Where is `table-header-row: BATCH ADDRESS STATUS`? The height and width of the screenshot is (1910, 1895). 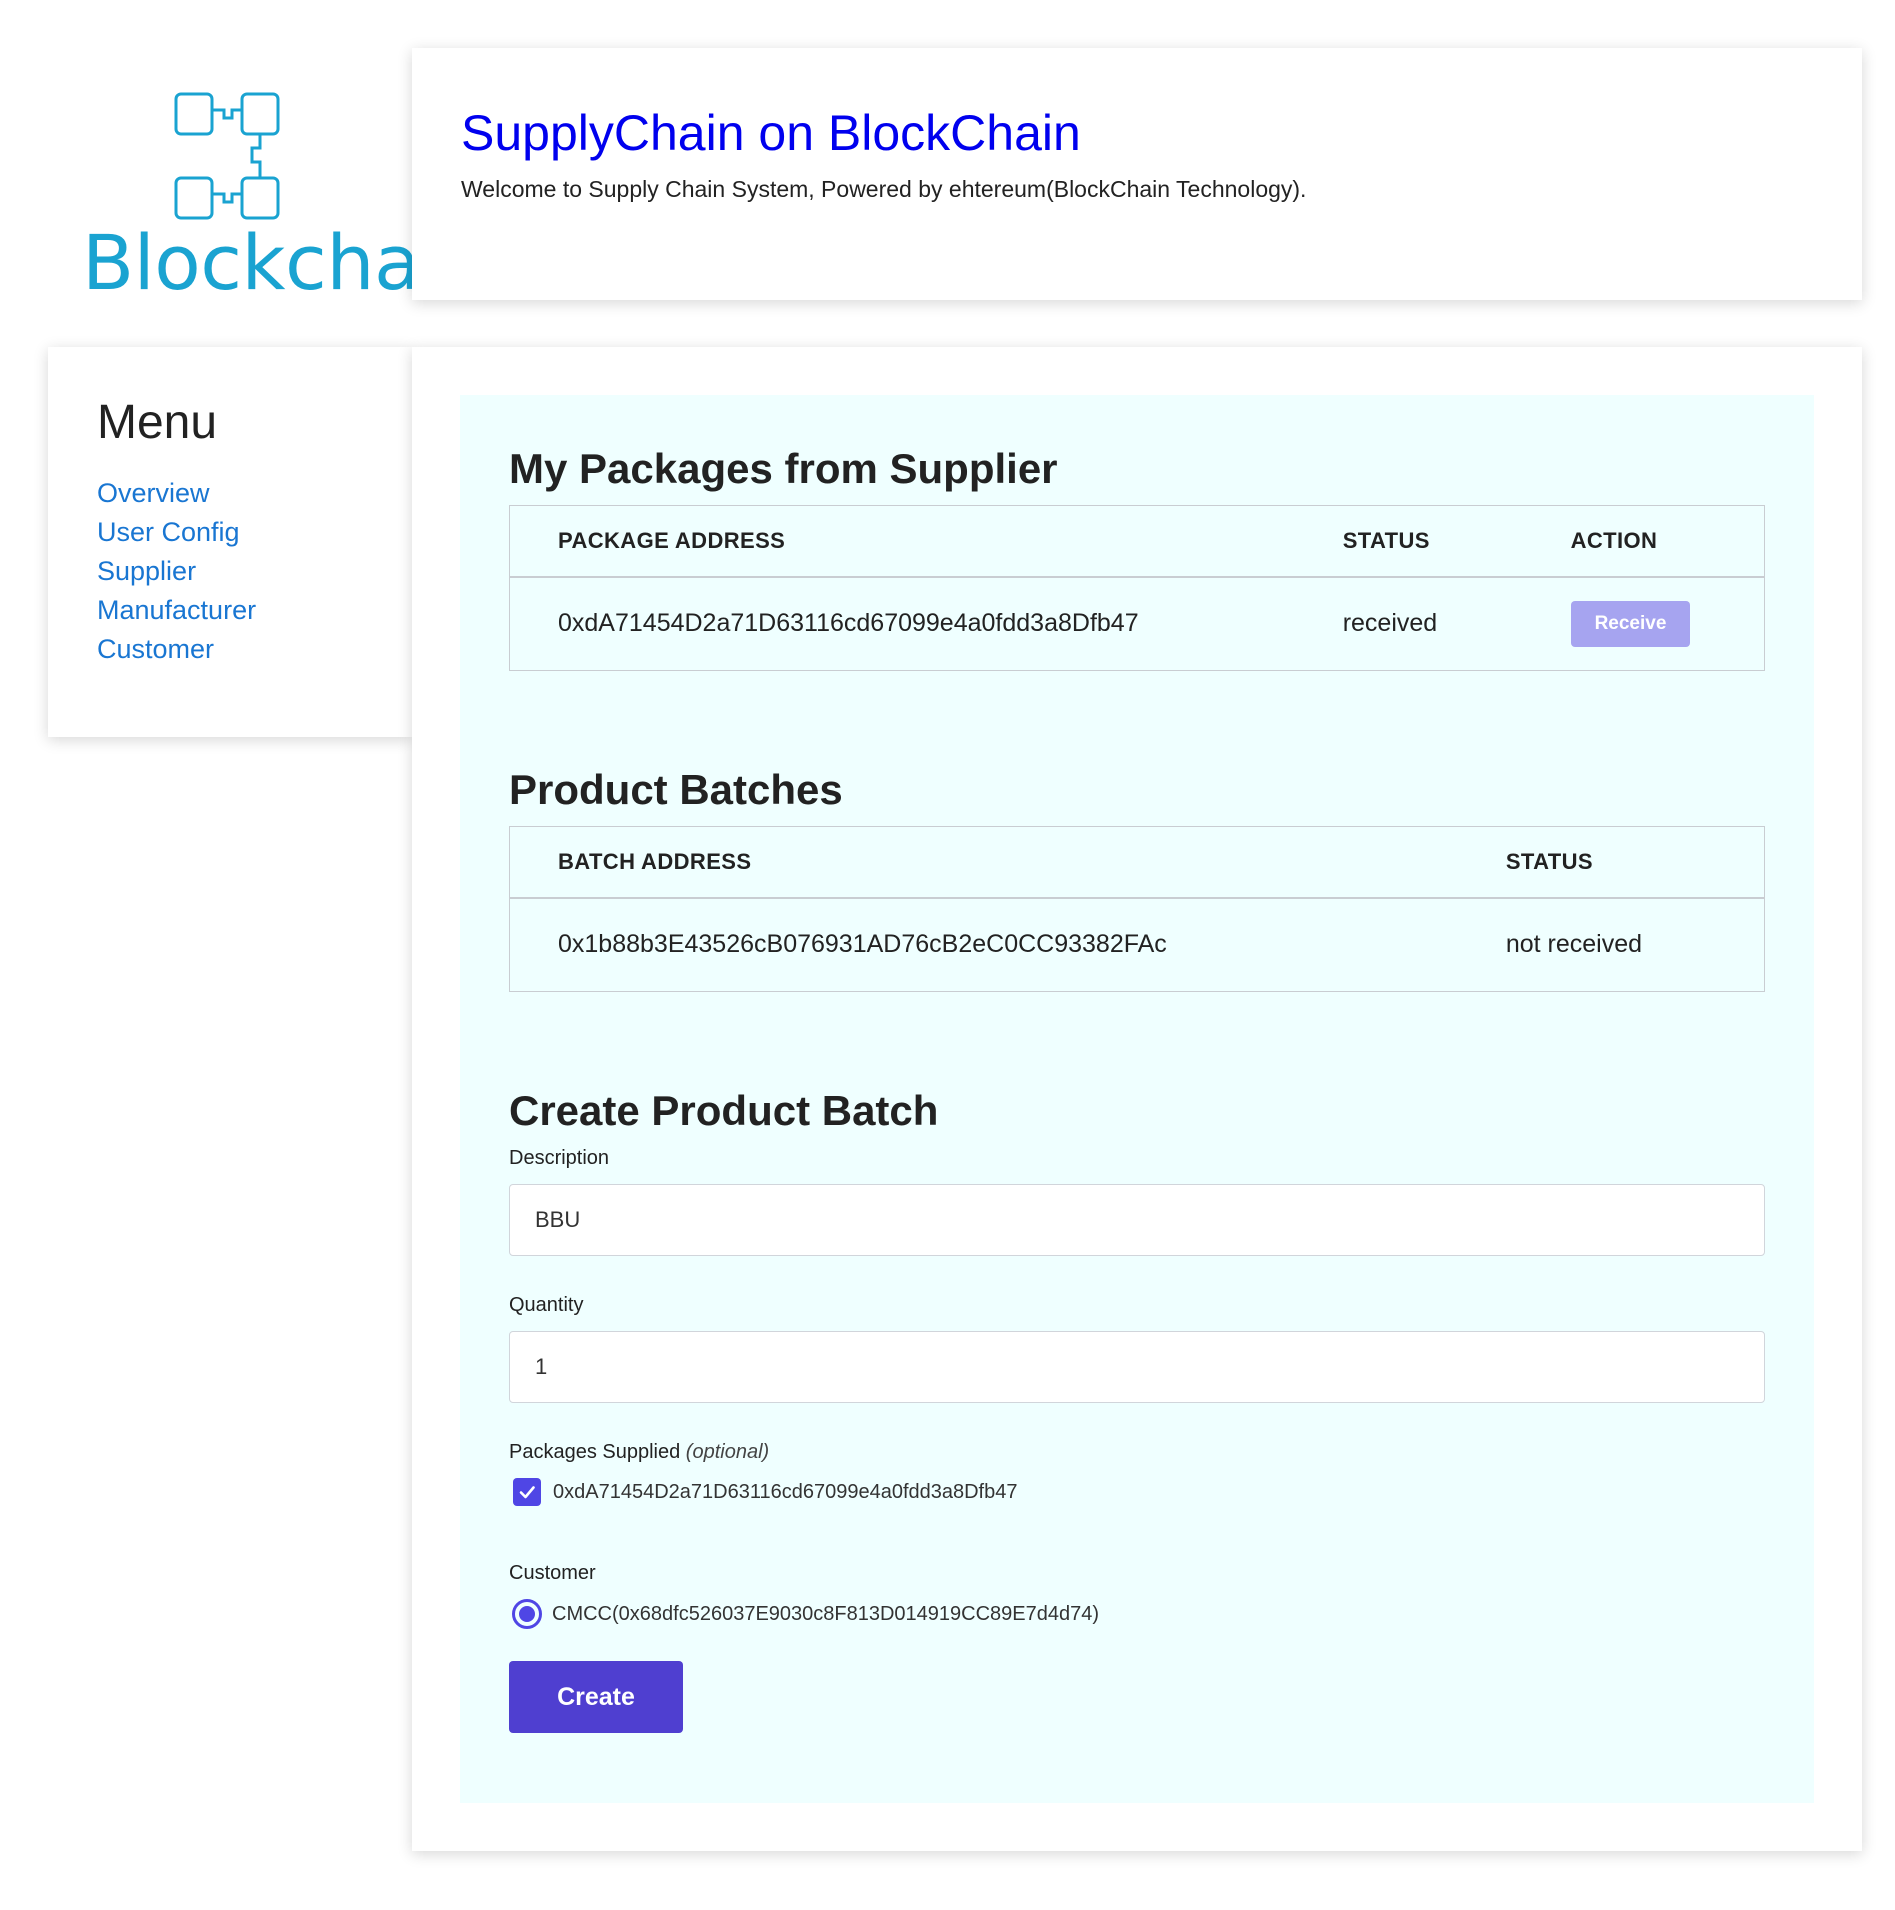
table-header-row: BATCH ADDRESS STATUS is located at coordinates (1137, 862).